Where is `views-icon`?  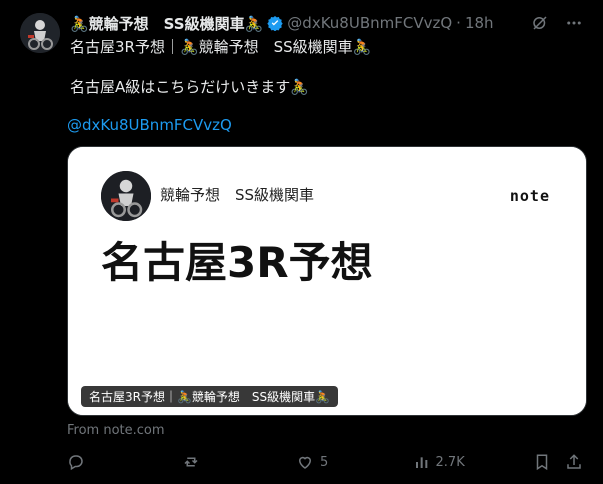 views-icon is located at coordinates (422, 462).